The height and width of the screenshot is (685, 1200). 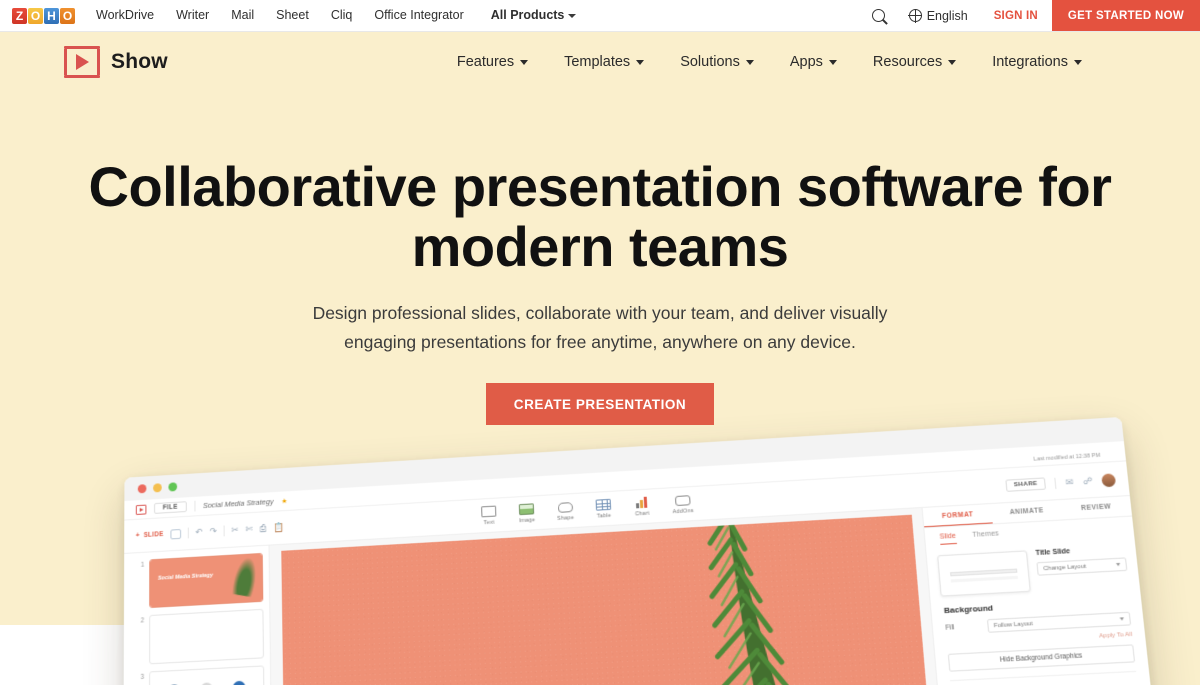 I want to click on nav-item-resources: Resources, so click(x=914, y=62).